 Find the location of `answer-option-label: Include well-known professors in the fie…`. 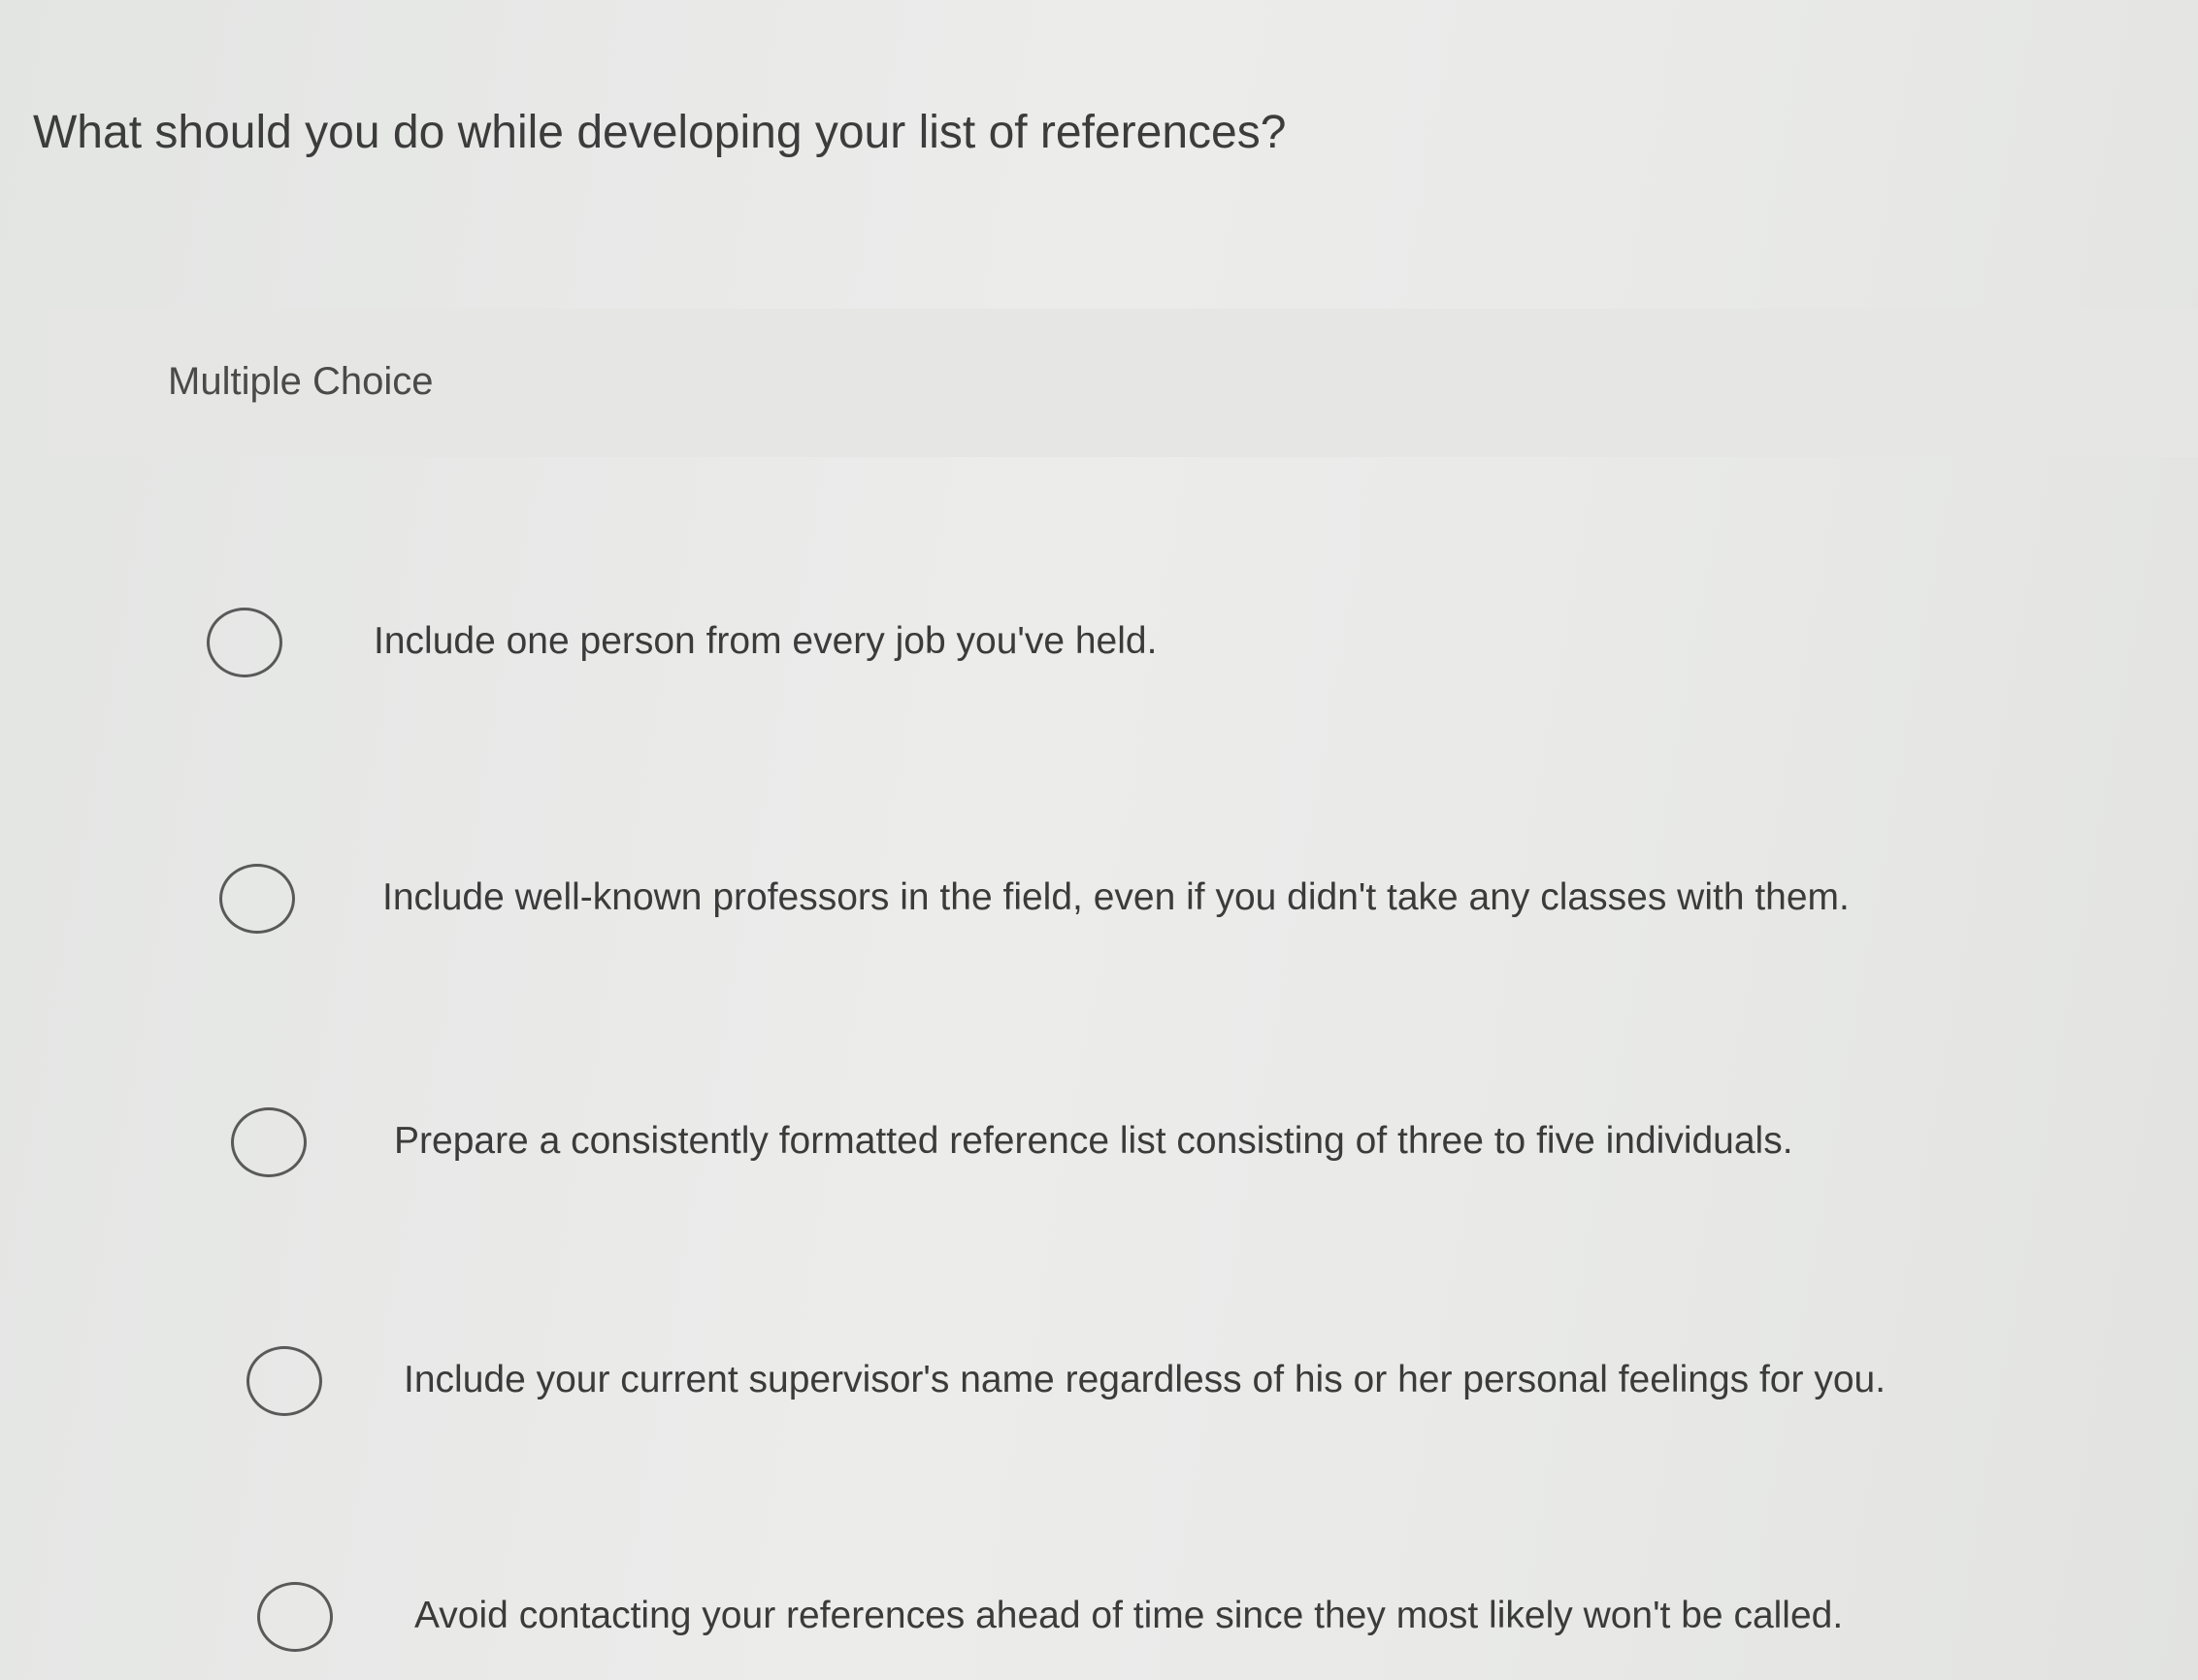

answer-option-label: Include well-known professors in the fie… is located at coordinates (1116, 897).